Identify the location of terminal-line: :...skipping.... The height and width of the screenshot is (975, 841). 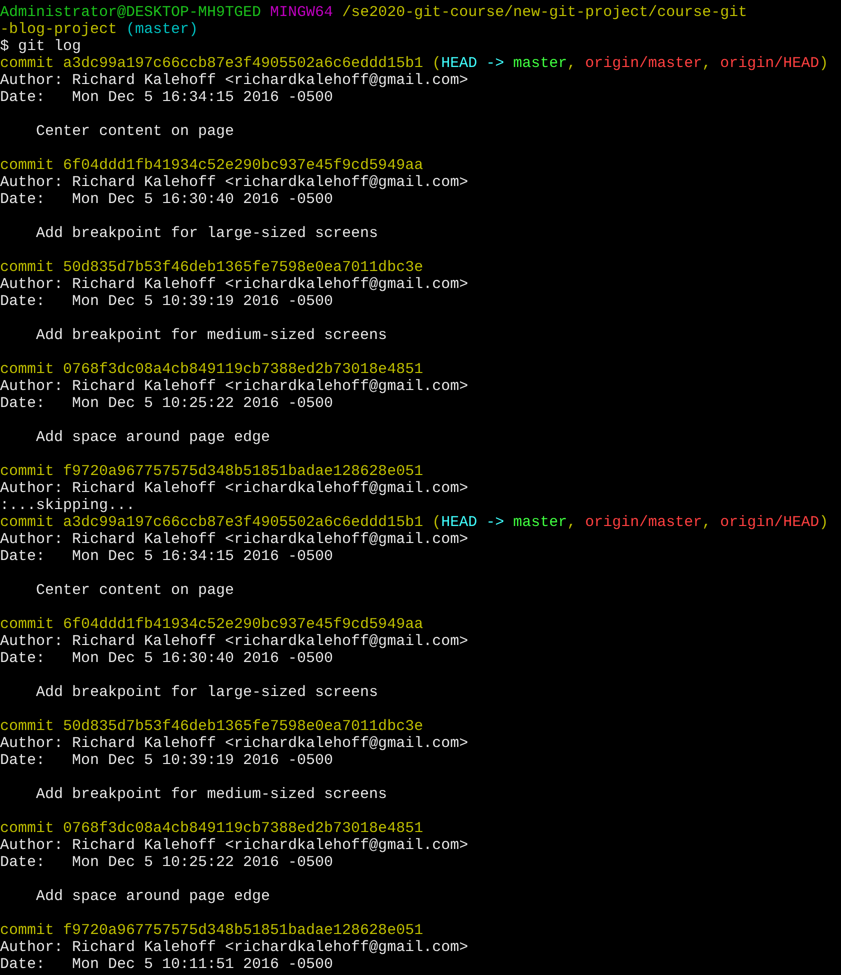
(68, 505).